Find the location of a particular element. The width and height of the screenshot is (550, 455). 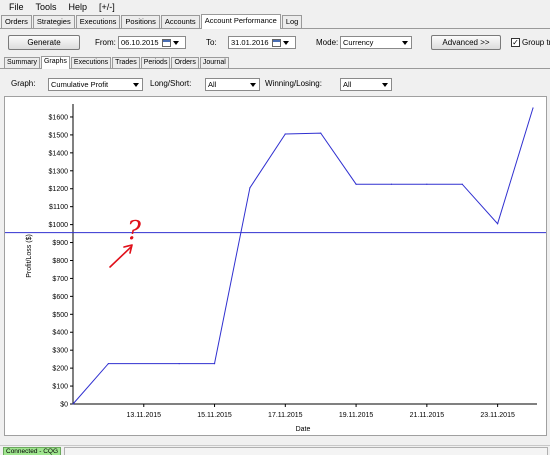

tab-trades: Trades is located at coordinates (126, 62).